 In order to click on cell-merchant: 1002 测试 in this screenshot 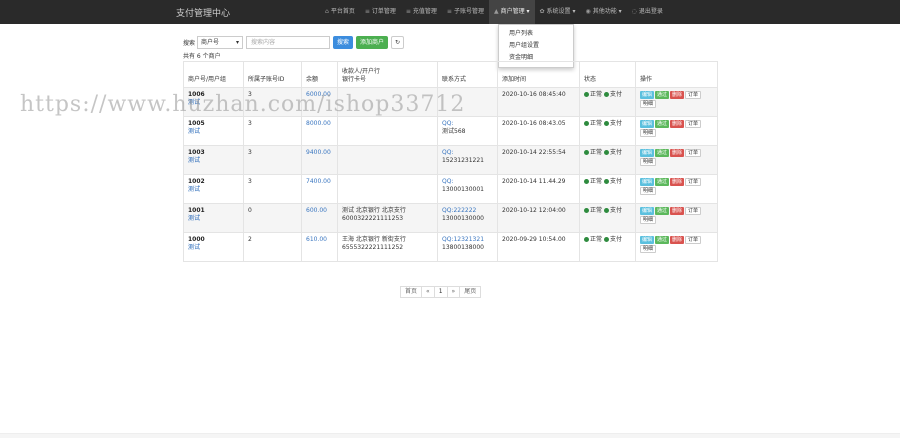, I will do `click(213, 189)`.